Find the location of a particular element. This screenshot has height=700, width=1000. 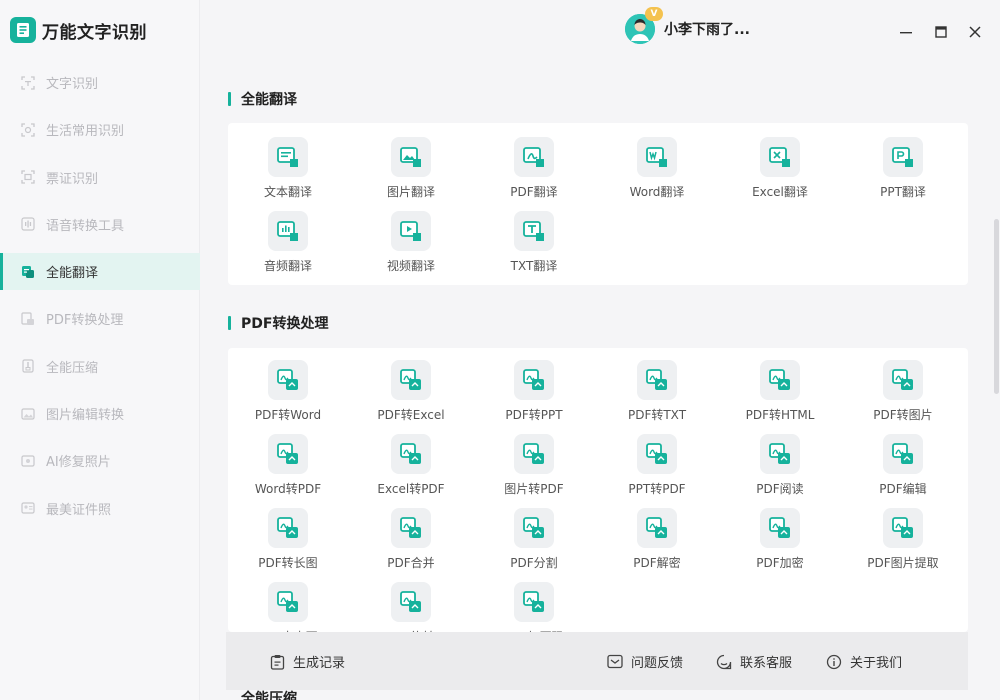

tool-image-translate: 图片翻译 is located at coordinates (411, 168).